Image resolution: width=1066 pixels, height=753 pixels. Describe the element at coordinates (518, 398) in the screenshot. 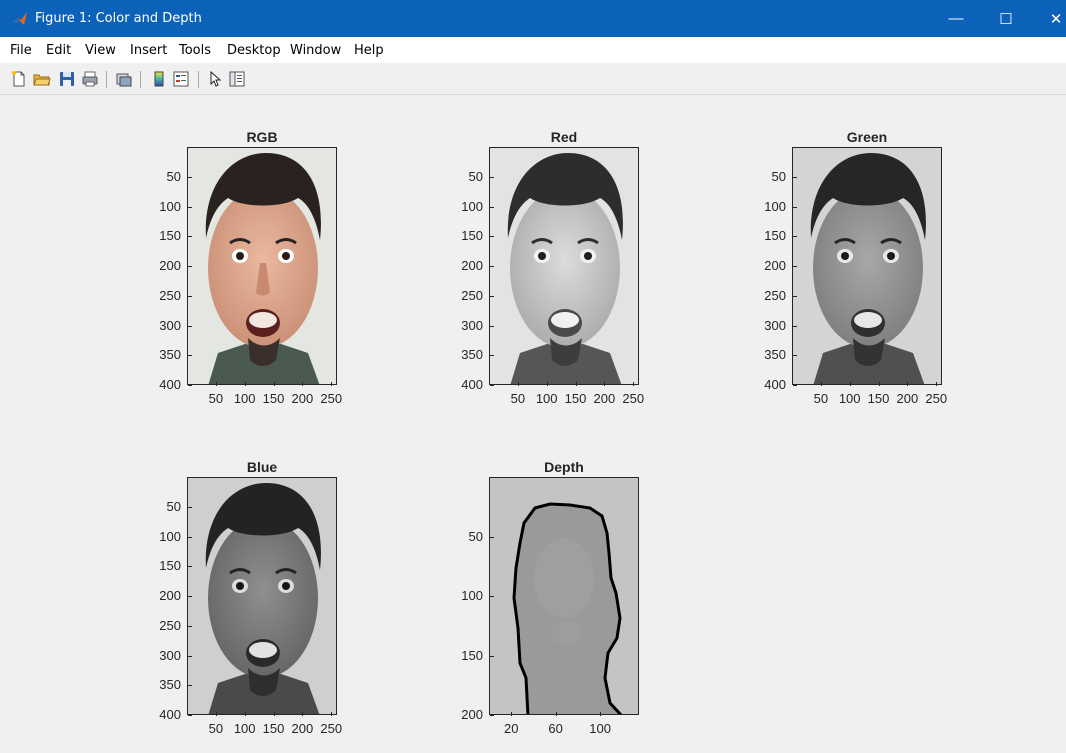

I see `xtick-label-red: 50` at that location.